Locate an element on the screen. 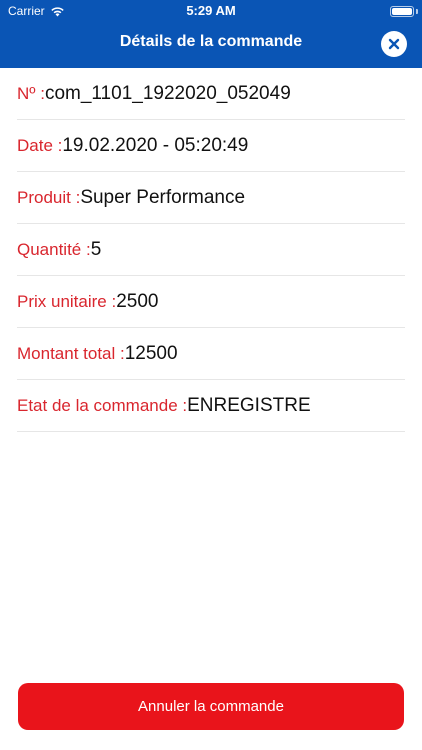  quantity-label: Quantité : is located at coordinates (54, 249).